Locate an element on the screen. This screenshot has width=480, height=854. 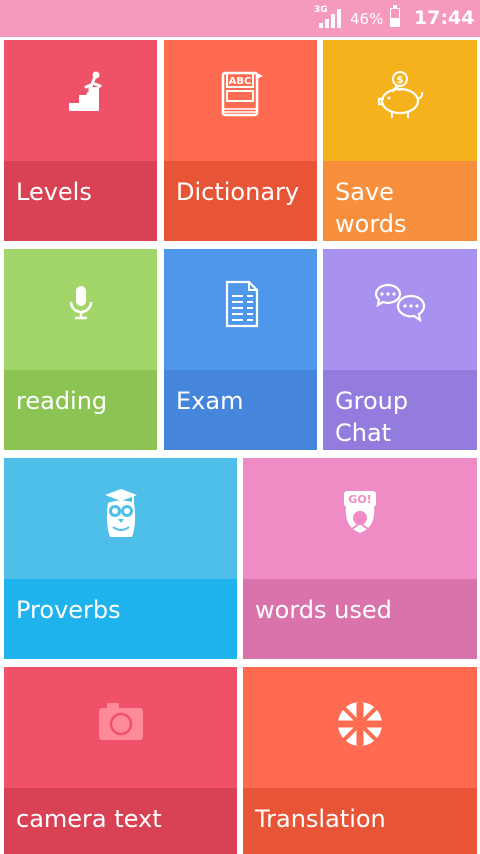
svg-text: ABC is located at coordinates (239, 81).